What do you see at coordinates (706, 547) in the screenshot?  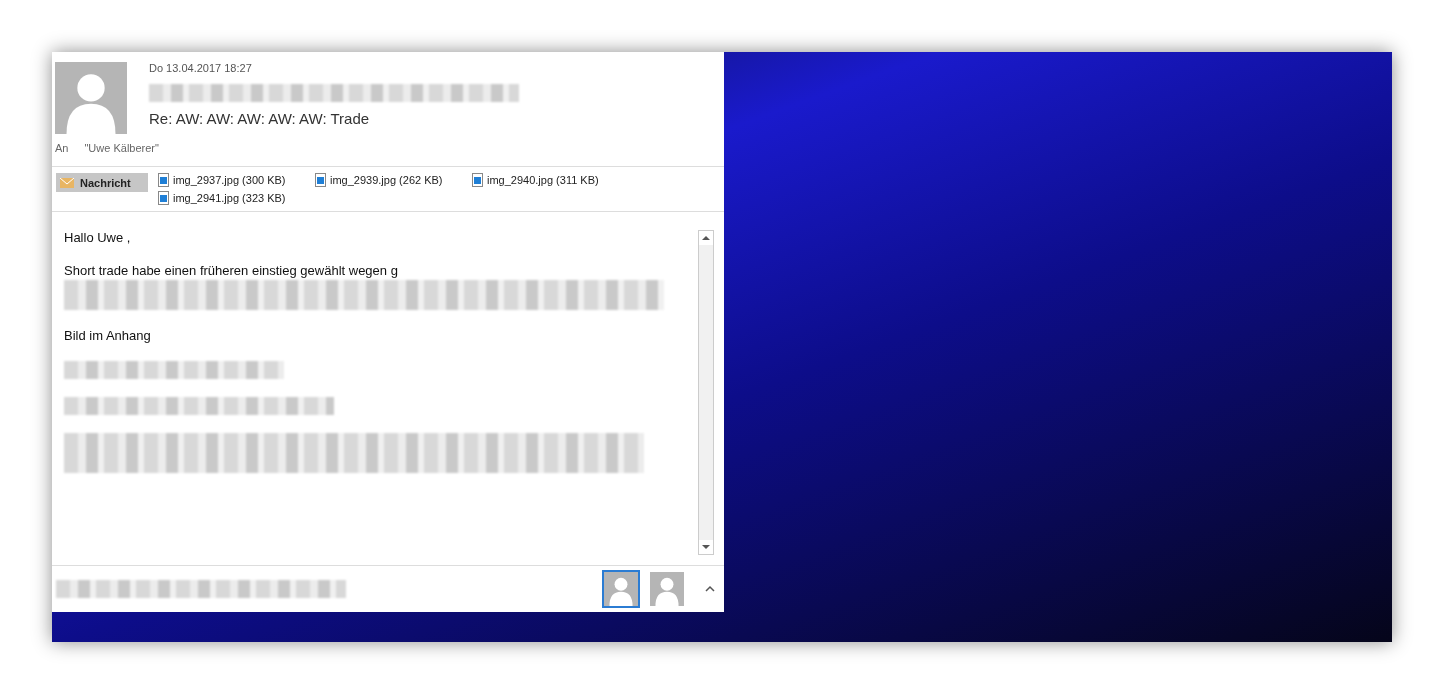 I see `scroll-down-icon` at bounding box center [706, 547].